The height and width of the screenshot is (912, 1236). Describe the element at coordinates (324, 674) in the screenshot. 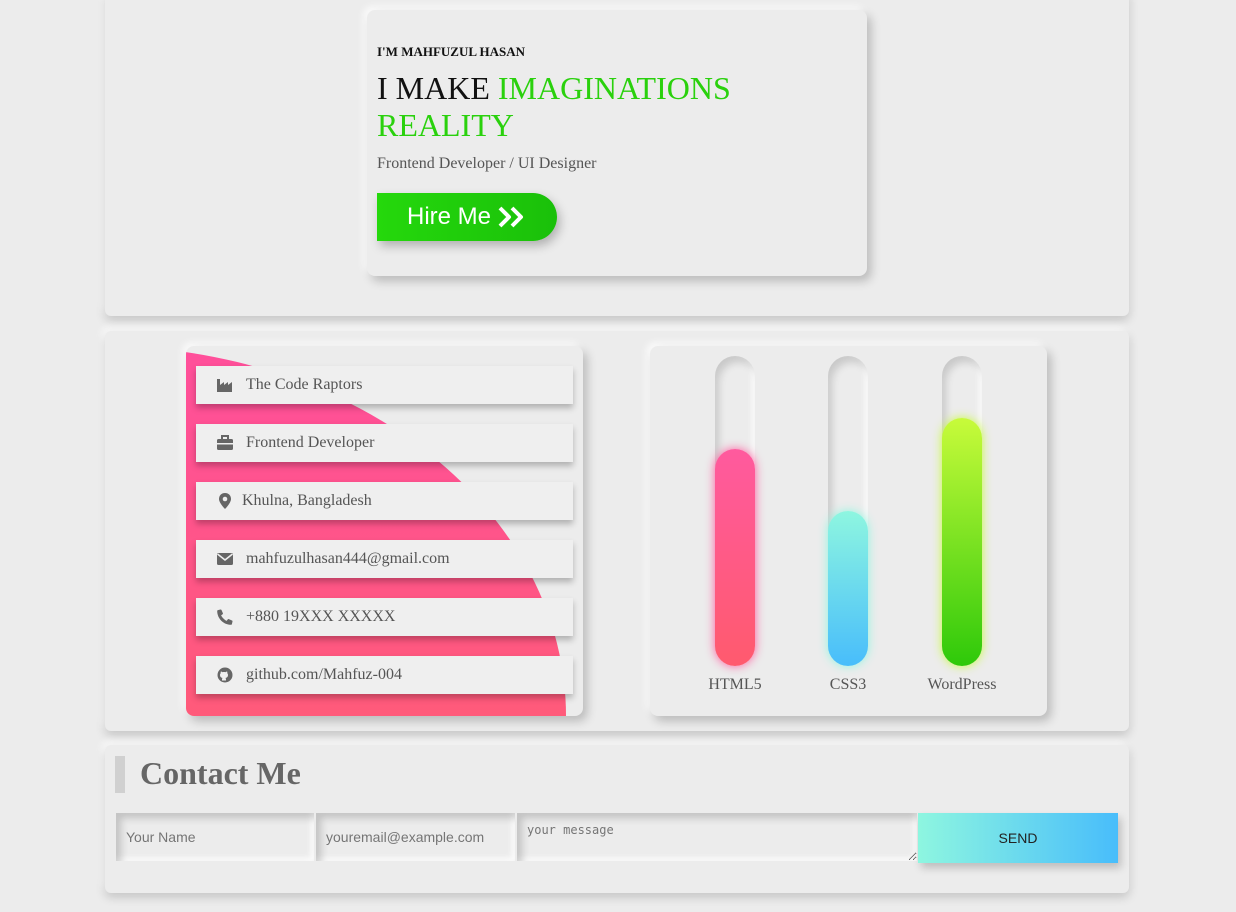

I see `info-item-text: github.com/Mahfuz-004` at that location.